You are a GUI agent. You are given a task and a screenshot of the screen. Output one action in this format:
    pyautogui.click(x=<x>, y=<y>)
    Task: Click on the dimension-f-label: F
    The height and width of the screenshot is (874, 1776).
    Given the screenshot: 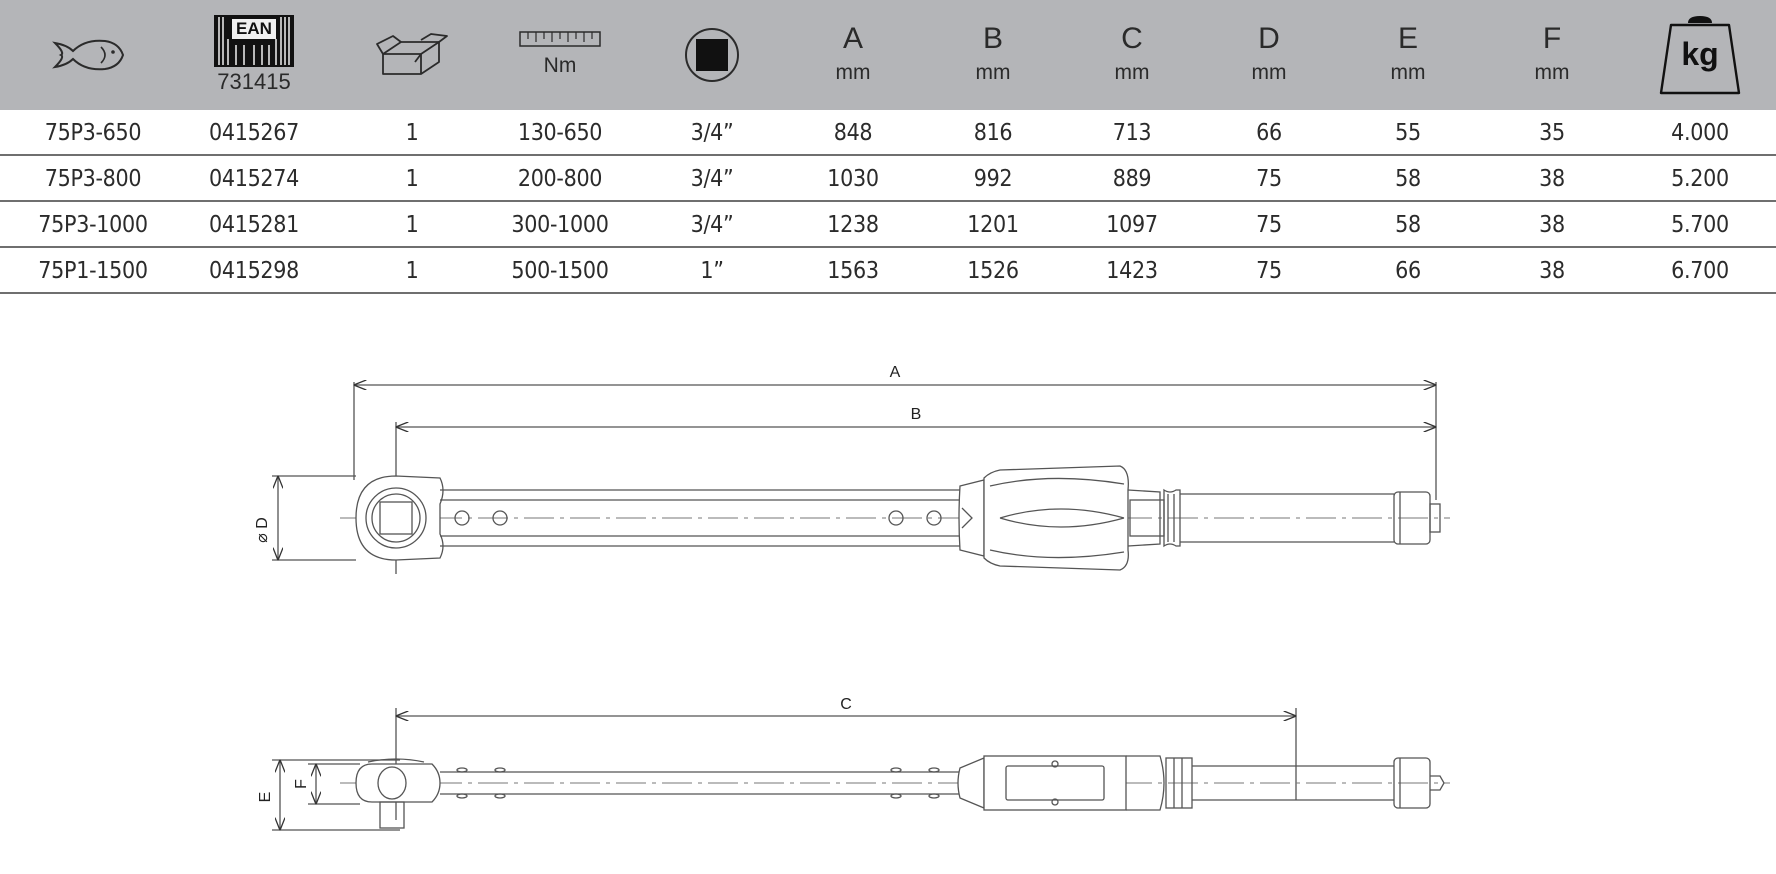 What is the action you would take?
    pyautogui.click(x=301, y=784)
    